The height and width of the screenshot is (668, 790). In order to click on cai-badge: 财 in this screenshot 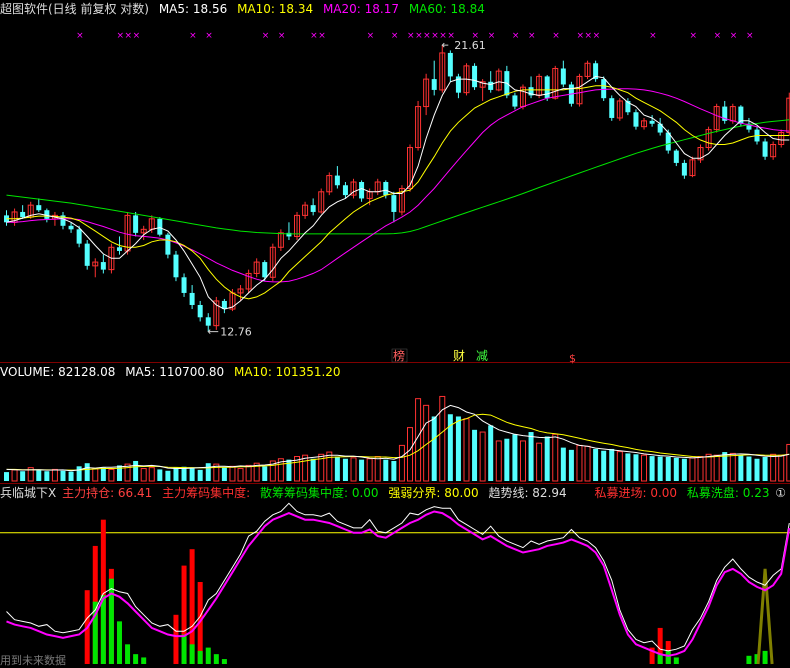, I will do `click(459, 356)`.